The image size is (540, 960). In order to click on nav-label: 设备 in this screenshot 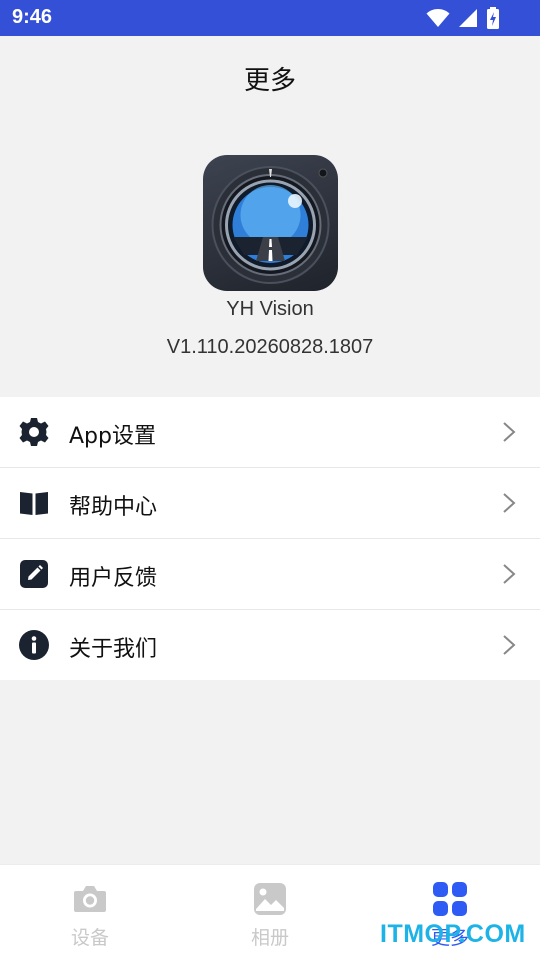, I will do `click(89, 938)`.